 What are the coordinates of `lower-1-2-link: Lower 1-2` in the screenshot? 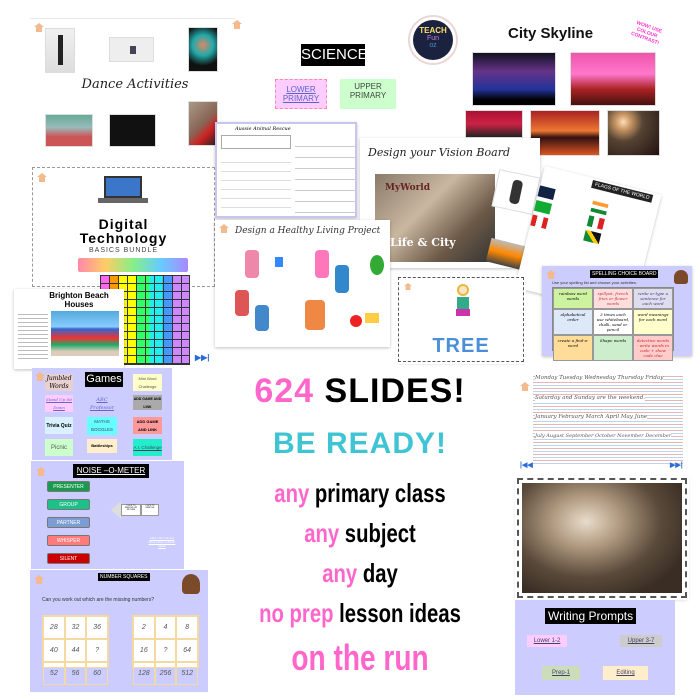 It's located at (547, 641).